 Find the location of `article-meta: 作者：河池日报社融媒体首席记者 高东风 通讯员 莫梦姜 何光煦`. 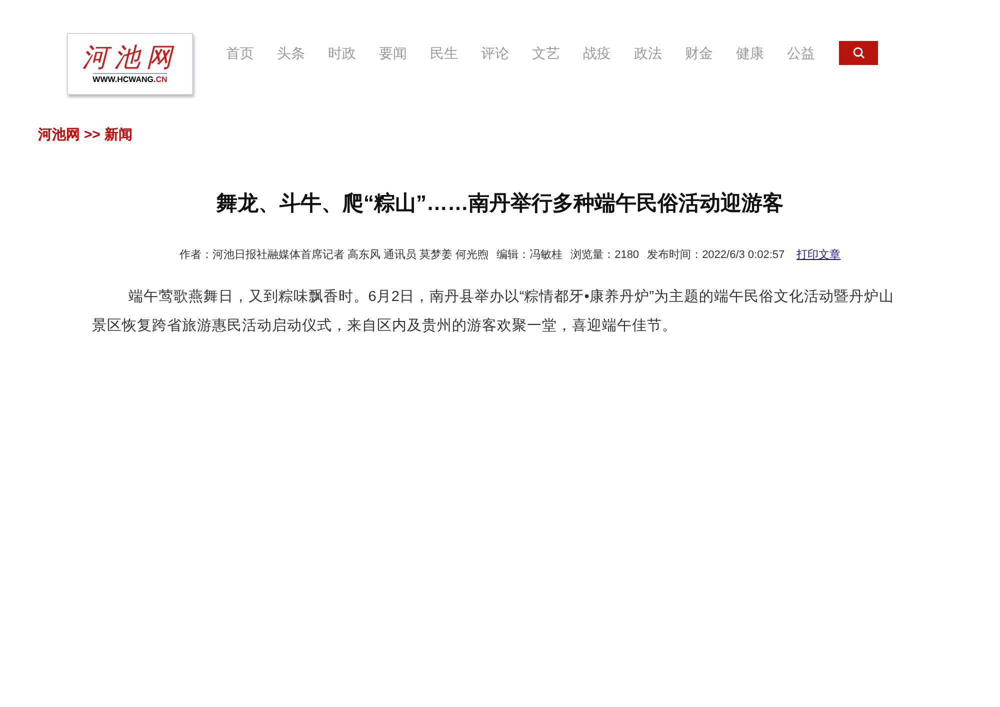

article-meta: 作者：河池日报社融媒体首席记者 高东风 通讯员 莫梦姜 何光煦 is located at coordinates (334, 255).